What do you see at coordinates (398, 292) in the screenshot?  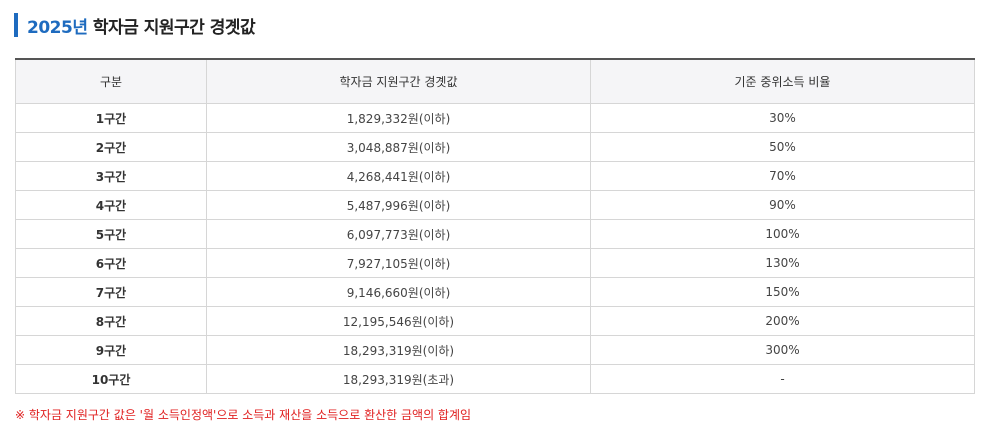 I see `threshold-cell: 9,146,660원(이하)` at bounding box center [398, 292].